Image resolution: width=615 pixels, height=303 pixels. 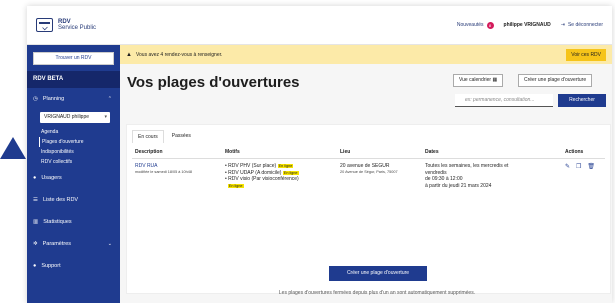 I want to click on parametres-label: Paramètres, so click(x=57, y=244).